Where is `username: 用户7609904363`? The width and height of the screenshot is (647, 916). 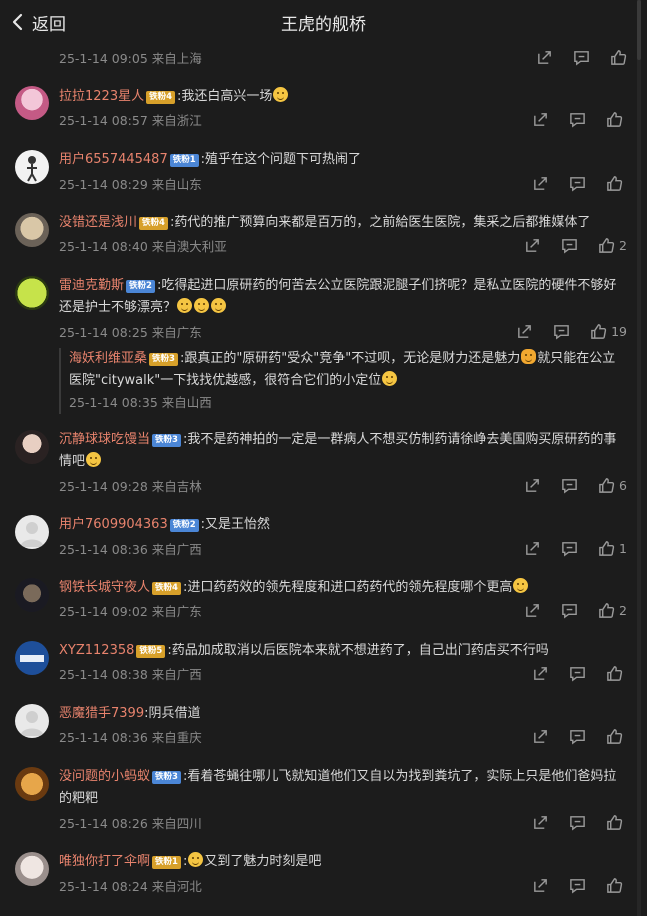
username: 用户7609904363 is located at coordinates (113, 524).